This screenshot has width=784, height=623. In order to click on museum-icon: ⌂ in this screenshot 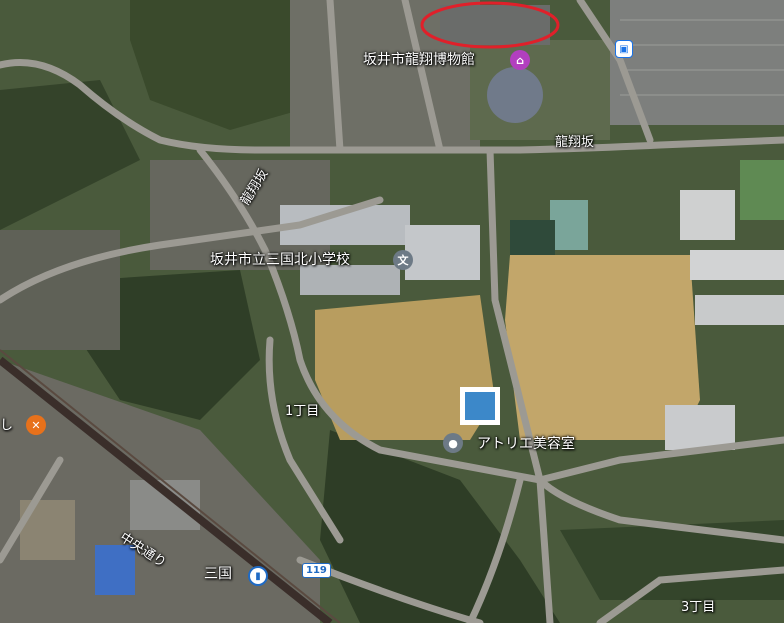, I will do `click(520, 60)`.